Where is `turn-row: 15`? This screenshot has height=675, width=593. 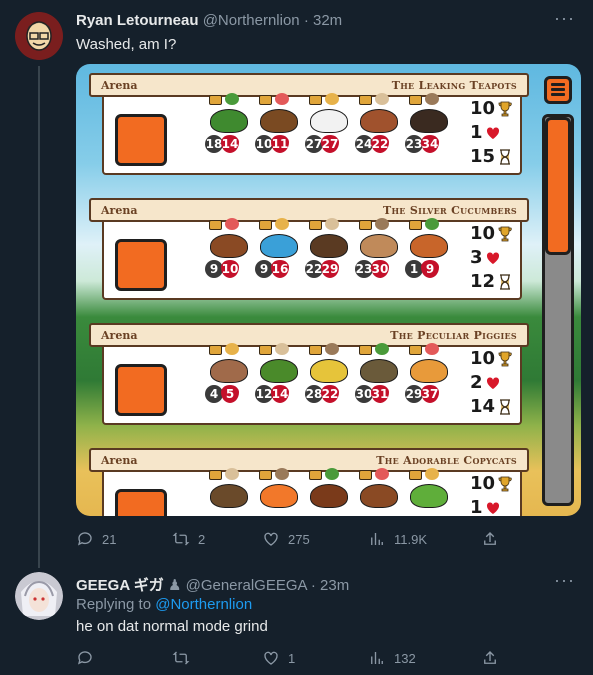 turn-row: 15 is located at coordinates (495, 157).